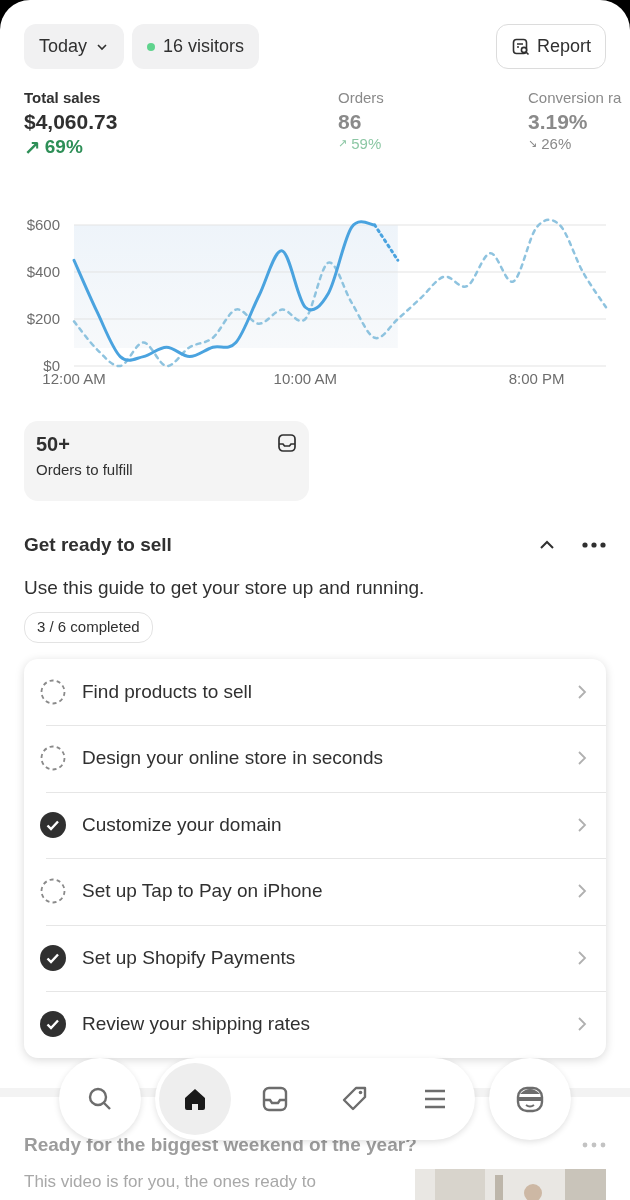 The width and height of the screenshot is (630, 1200). Describe the element at coordinates (594, 545) in the screenshot. I see `more-icon` at that location.